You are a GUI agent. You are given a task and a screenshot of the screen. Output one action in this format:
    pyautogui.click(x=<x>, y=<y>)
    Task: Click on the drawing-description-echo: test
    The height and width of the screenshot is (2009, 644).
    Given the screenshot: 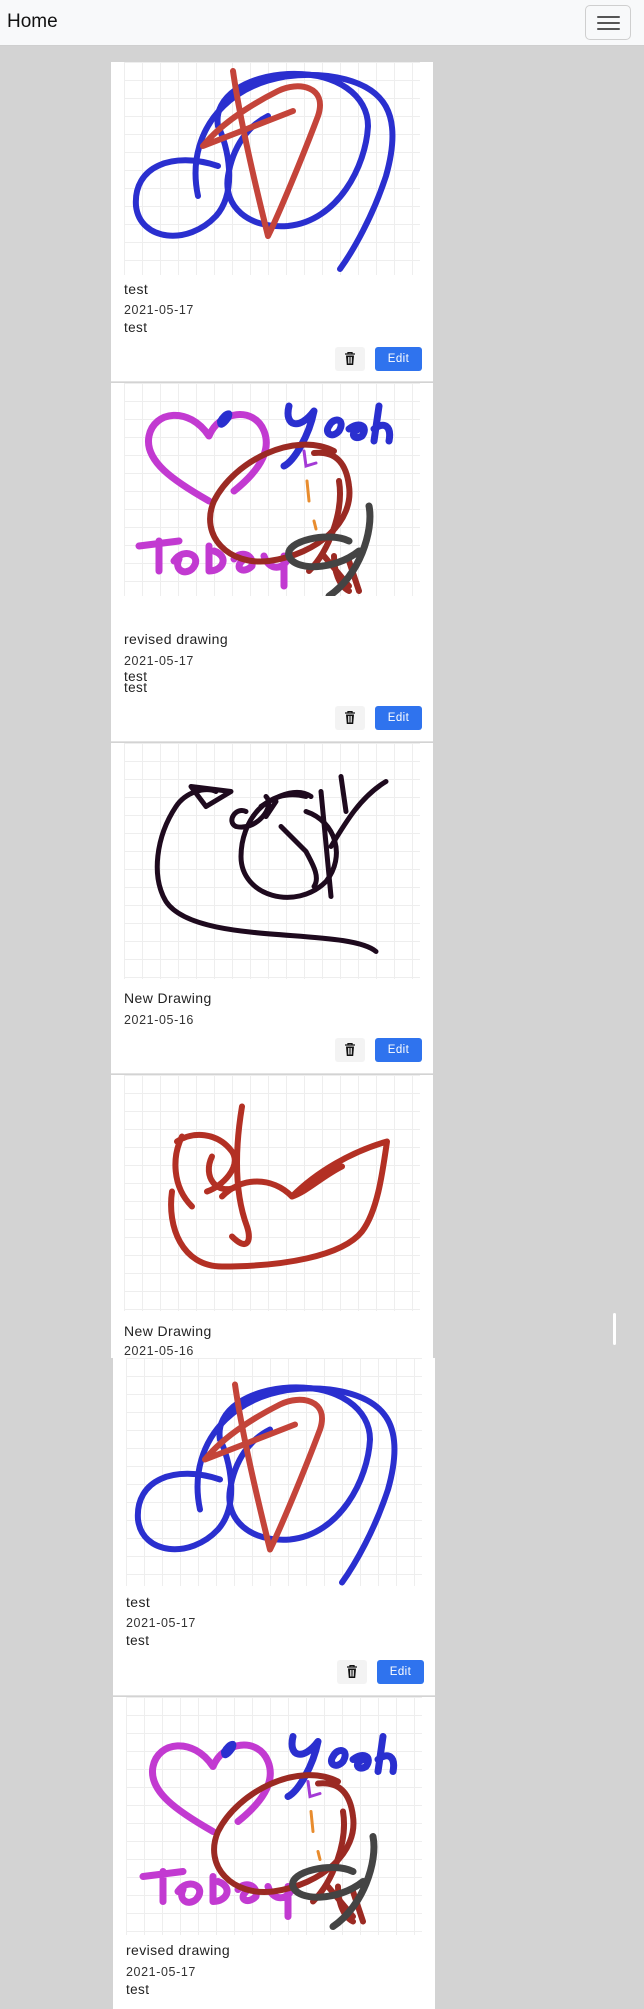 What is the action you would take?
    pyautogui.click(x=136, y=687)
    